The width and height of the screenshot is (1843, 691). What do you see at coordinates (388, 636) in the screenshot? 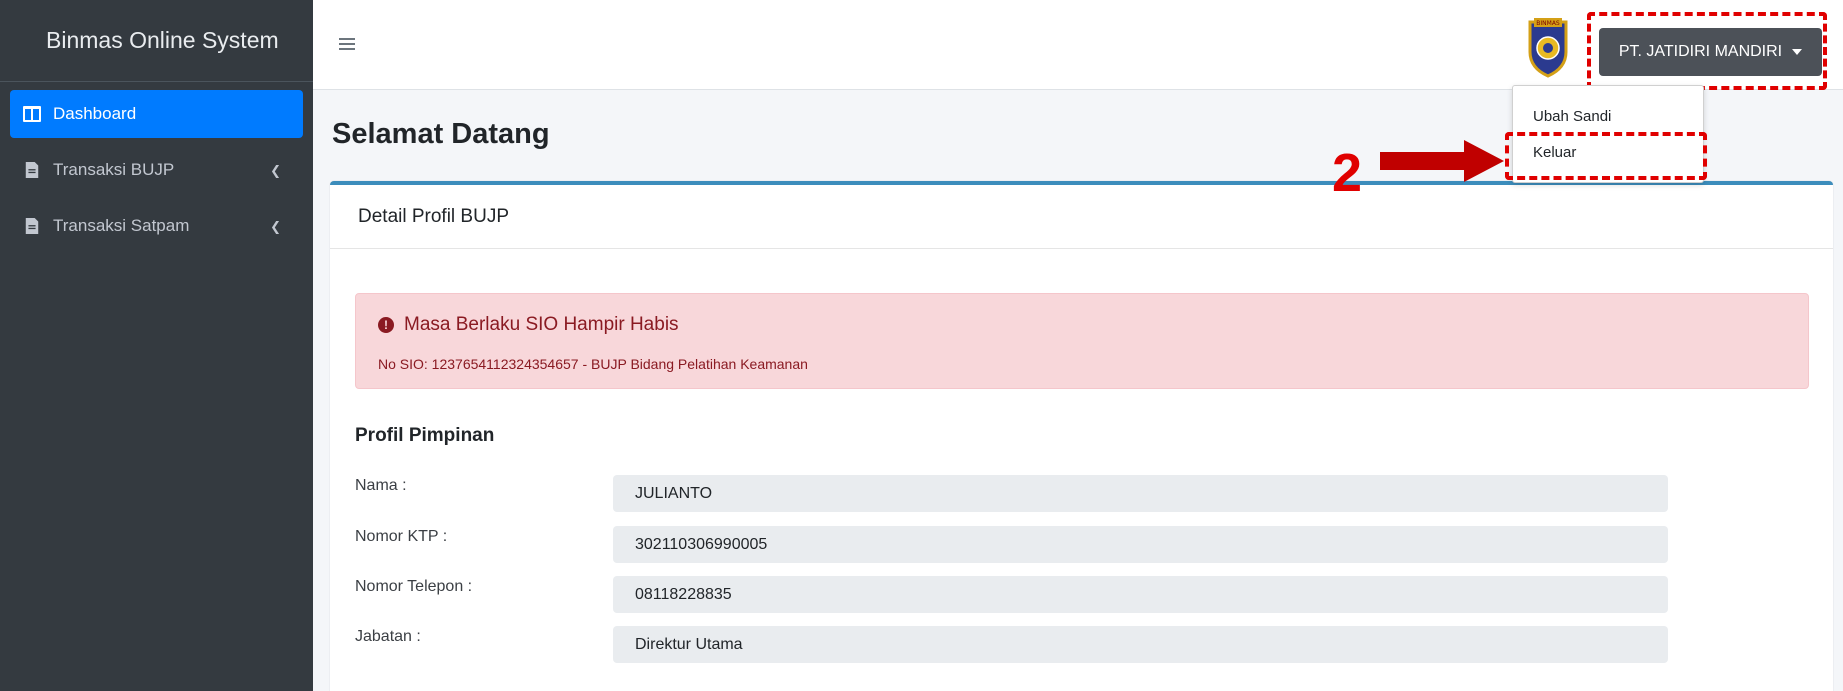
I see `field-label-jabatan: Jabatan :` at bounding box center [388, 636].